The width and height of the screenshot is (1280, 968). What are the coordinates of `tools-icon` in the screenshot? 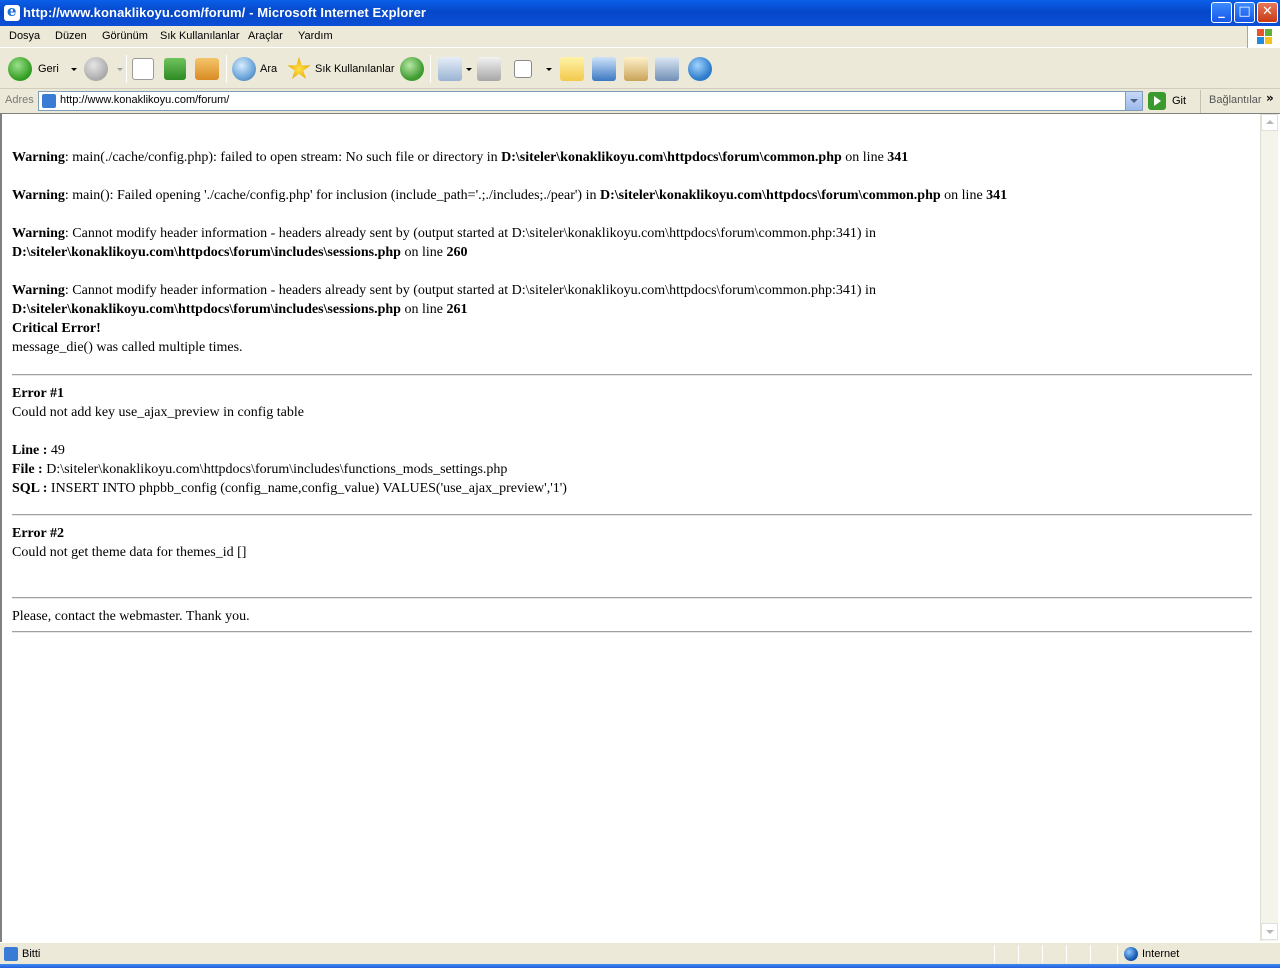 It's located at (636, 69).